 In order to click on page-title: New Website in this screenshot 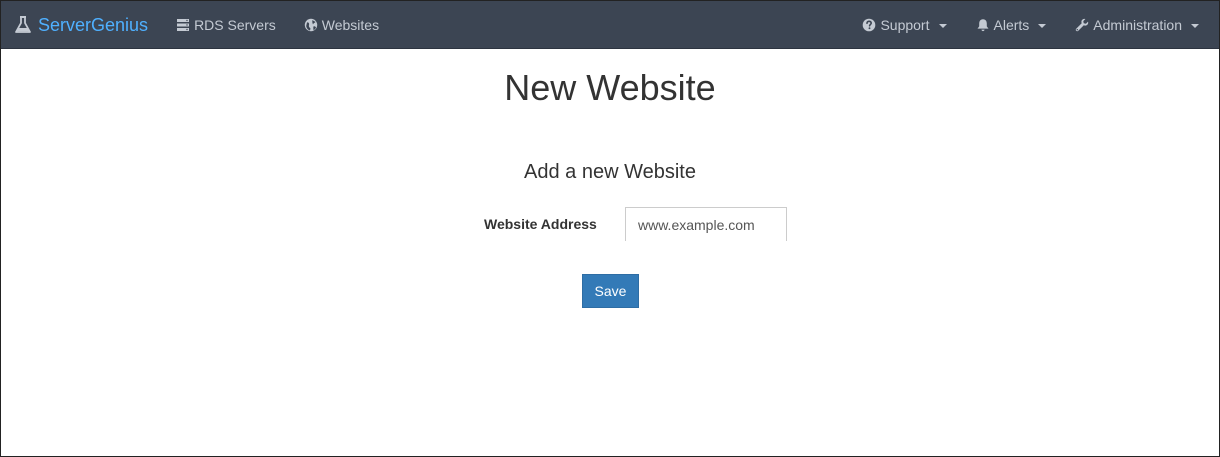, I will do `click(610, 87)`.